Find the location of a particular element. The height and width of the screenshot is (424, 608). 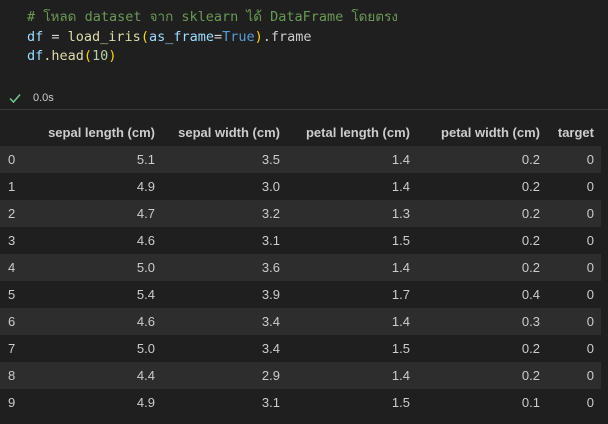

code-attribute: .frame is located at coordinates (287, 37).